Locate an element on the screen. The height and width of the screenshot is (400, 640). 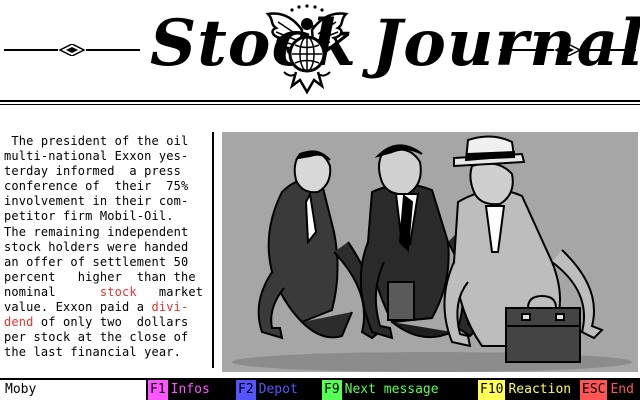
fkey-f1-button: F1 Infos is located at coordinates (179, 390).